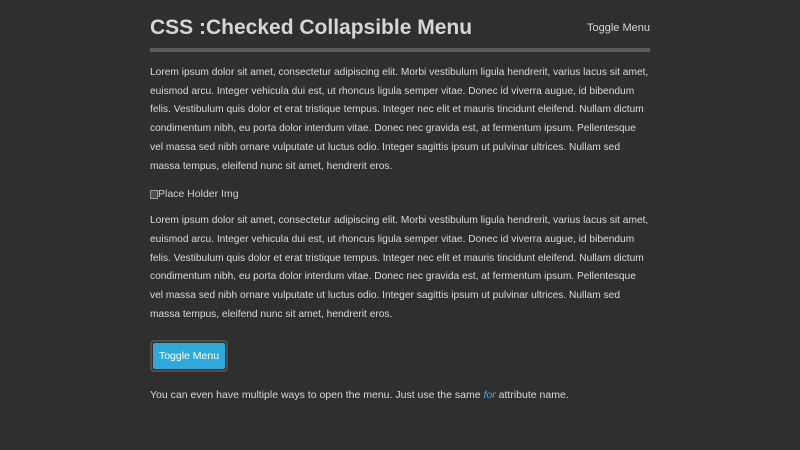  Describe the element at coordinates (198, 194) in the screenshot. I see `placeholder-image-alt-text: Place Holder Img` at that location.